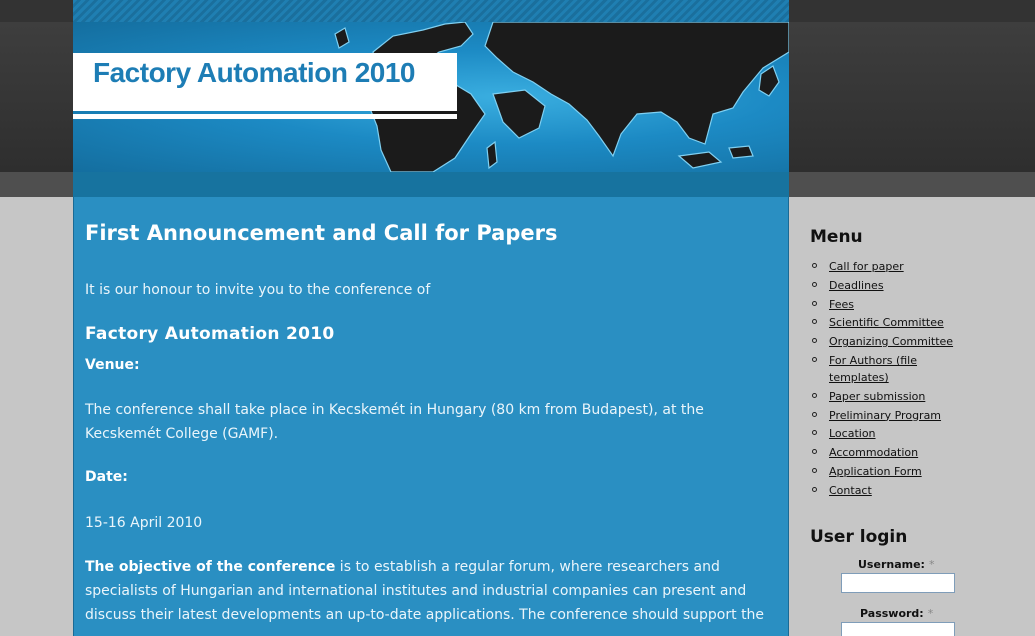 This screenshot has height=636, width=1035. I want to click on page-title: First Announcement and Call for Papers, so click(321, 233).